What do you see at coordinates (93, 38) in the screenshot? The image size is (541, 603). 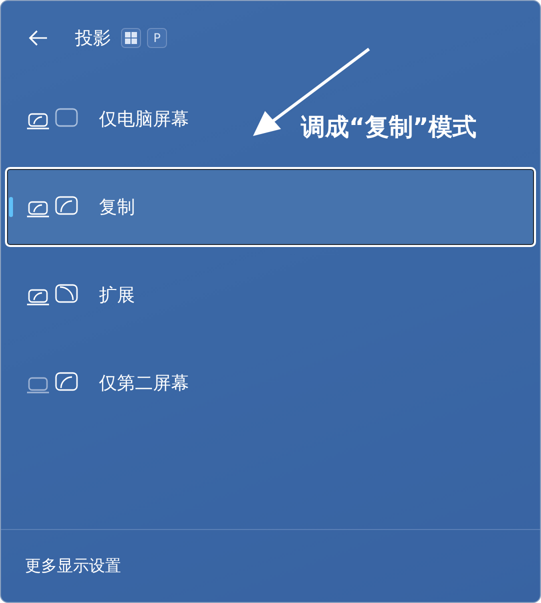 I see `panel-title: 投影` at bounding box center [93, 38].